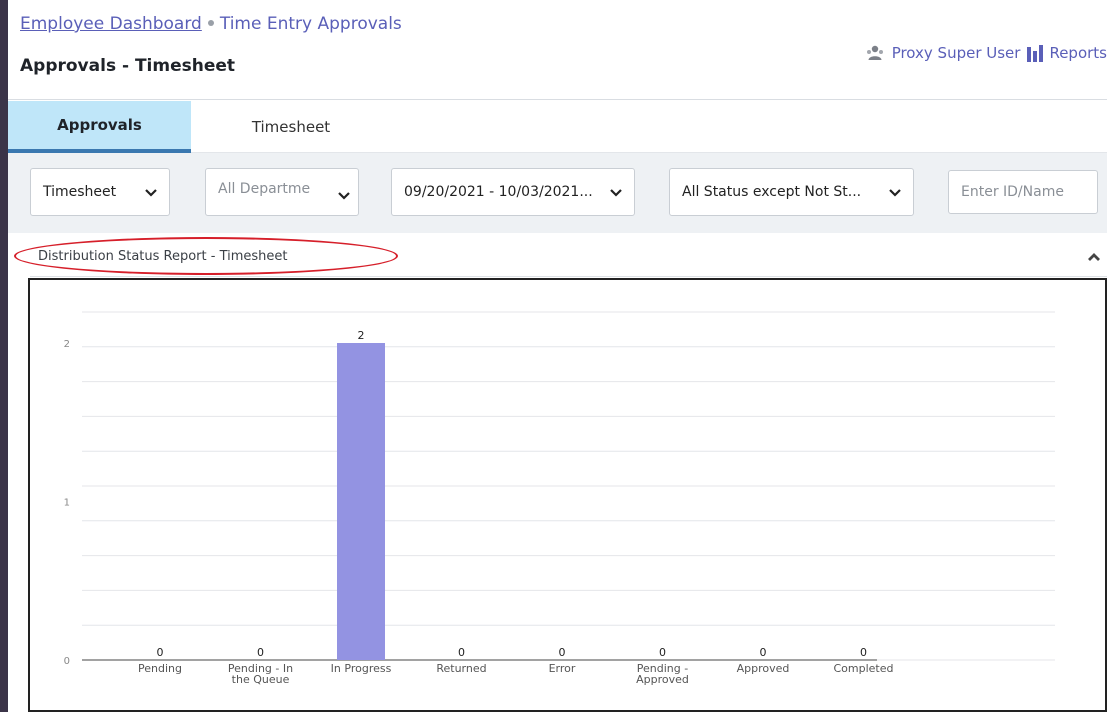  What do you see at coordinates (875, 53) in the screenshot?
I see `users-icon` at bounding box center [875, 53].